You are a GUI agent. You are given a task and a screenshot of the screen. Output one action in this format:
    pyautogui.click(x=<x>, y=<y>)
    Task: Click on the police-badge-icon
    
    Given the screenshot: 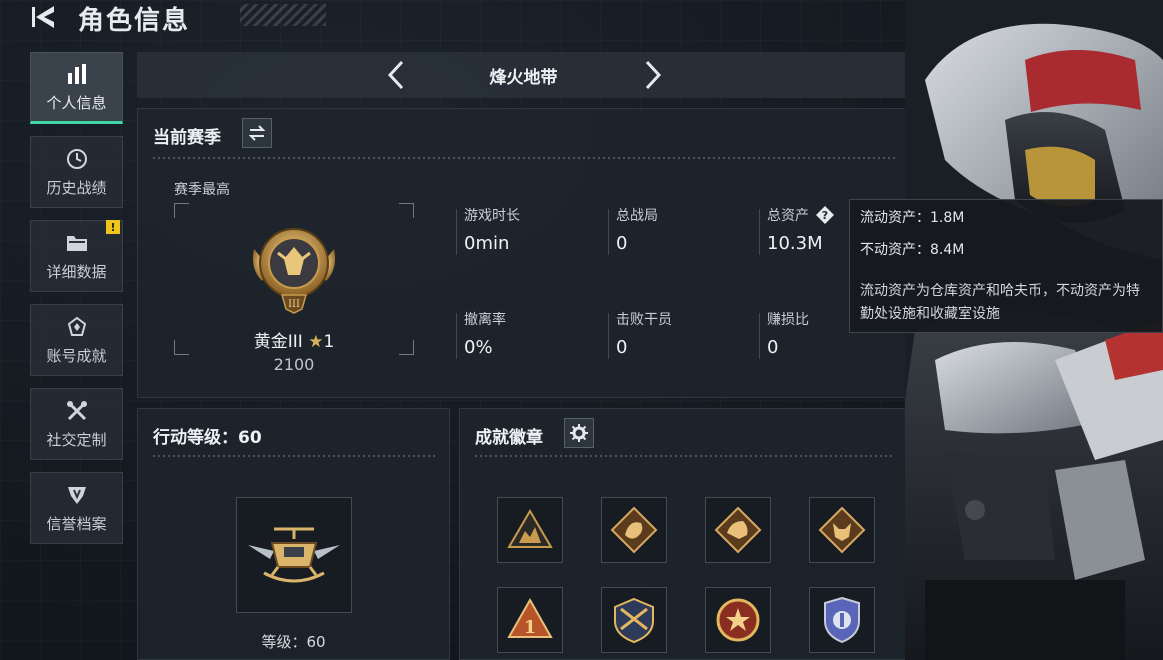 What is the action you would take?
    pyautogui.click(x=842, y=620)
    